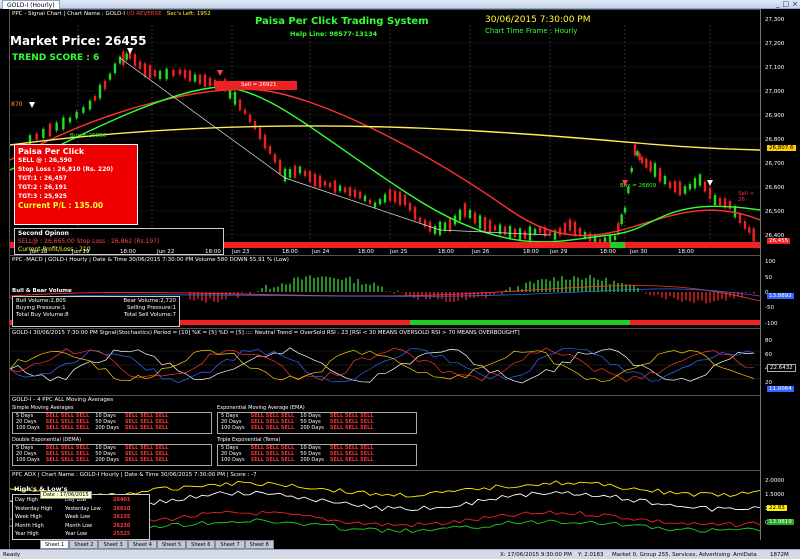  I want to click on stoch-line, so click(382, 366).